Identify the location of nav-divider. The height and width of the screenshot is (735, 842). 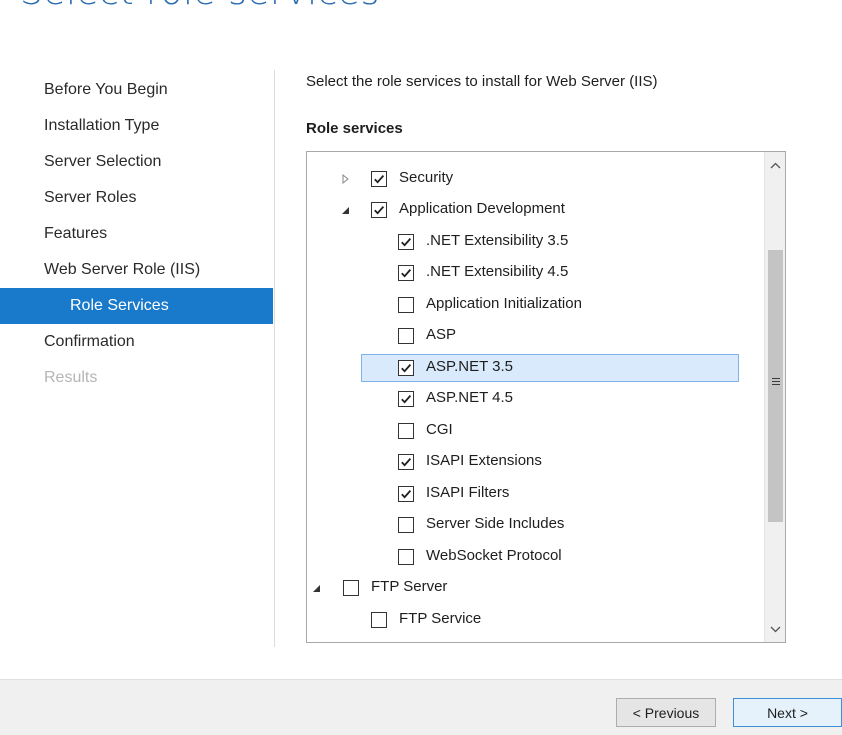
(274, 358).